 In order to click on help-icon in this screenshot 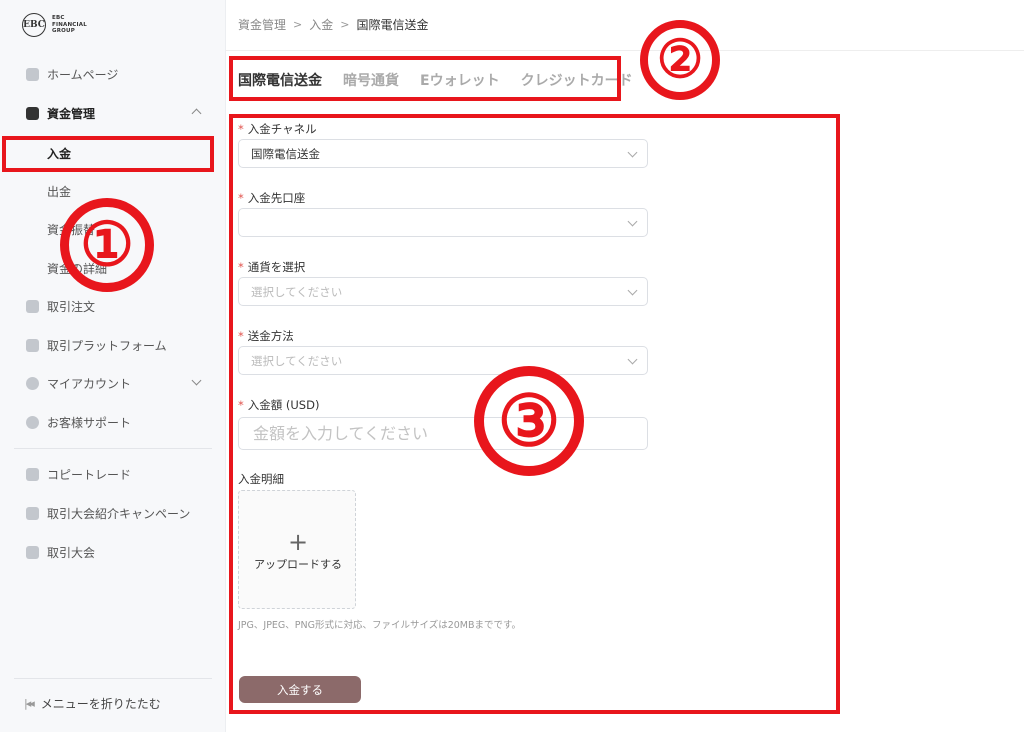, I will do `click(32, 422)`.